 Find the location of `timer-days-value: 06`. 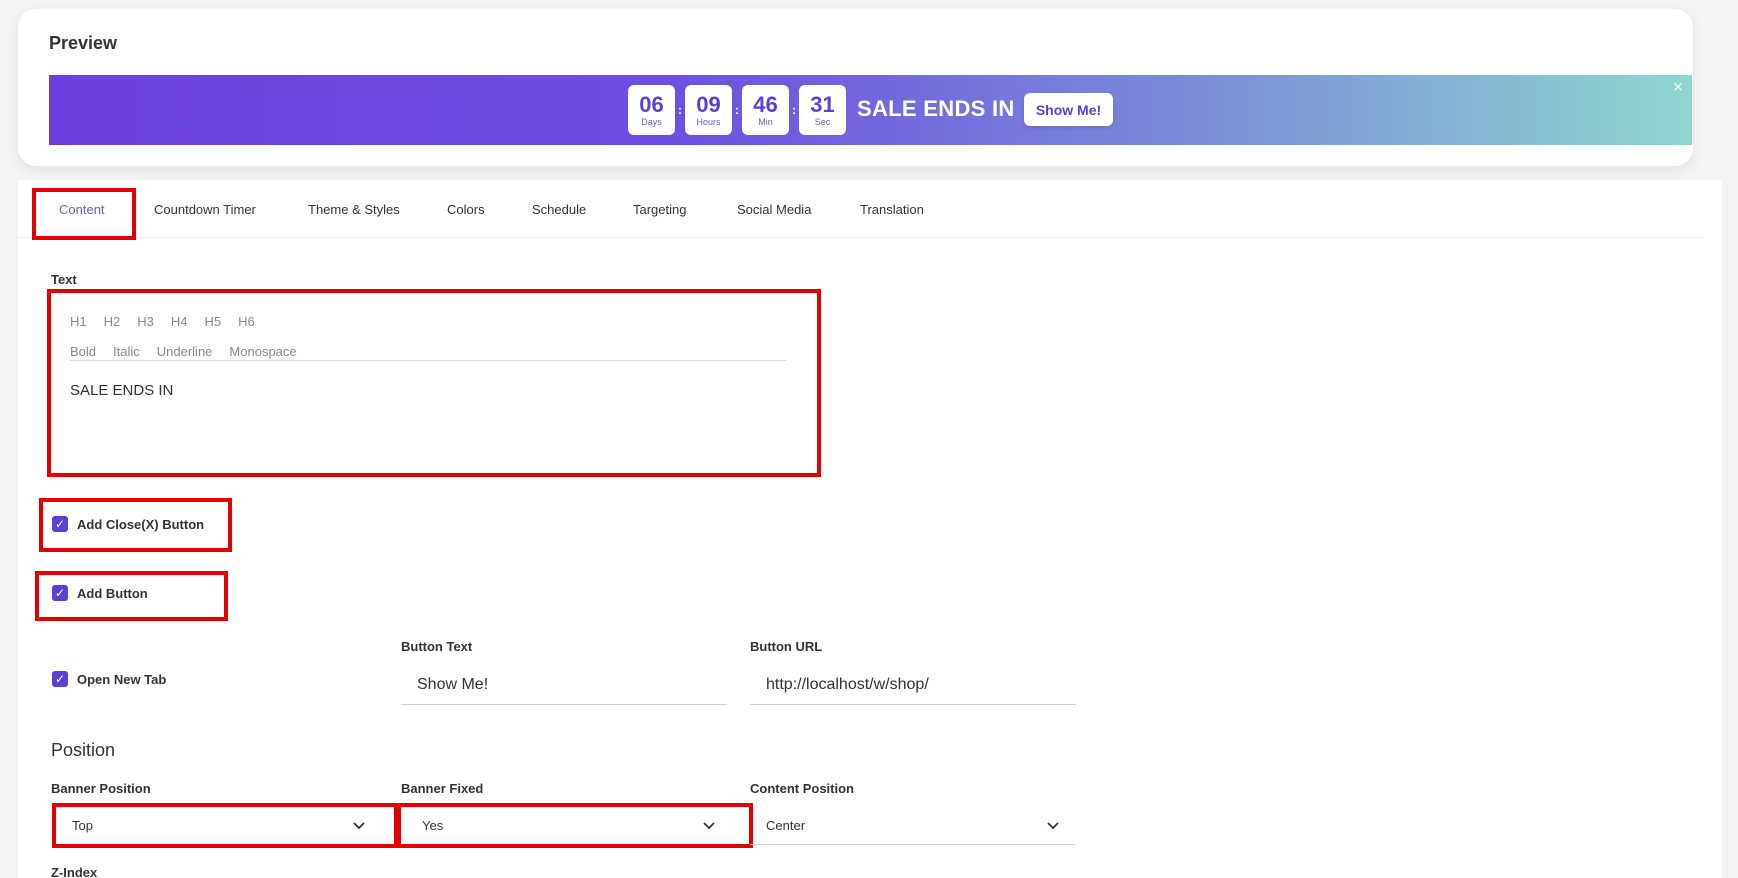

timer-days-value: 06 is located at coordinates (651, 104).